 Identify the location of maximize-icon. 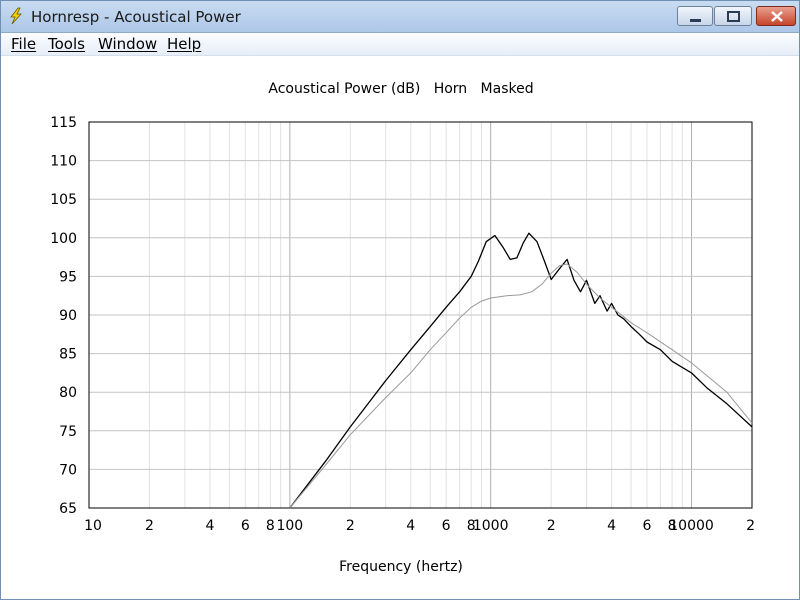
(733, 16).